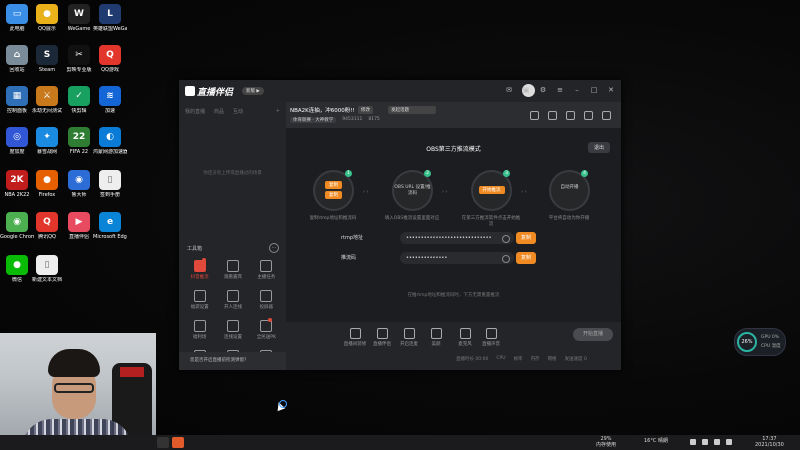 Image resolution: width=800 pixels, height=450 pixels. I want to click on desktop-icon: ✂ 剪映专业版, so click(79, 59).